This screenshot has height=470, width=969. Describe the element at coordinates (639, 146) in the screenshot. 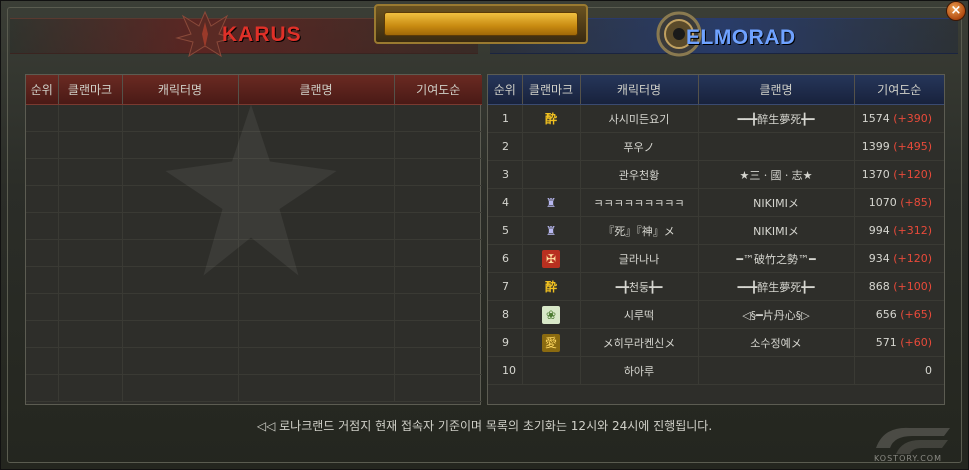

I see `character-cell: 푸우ノ` at that location.